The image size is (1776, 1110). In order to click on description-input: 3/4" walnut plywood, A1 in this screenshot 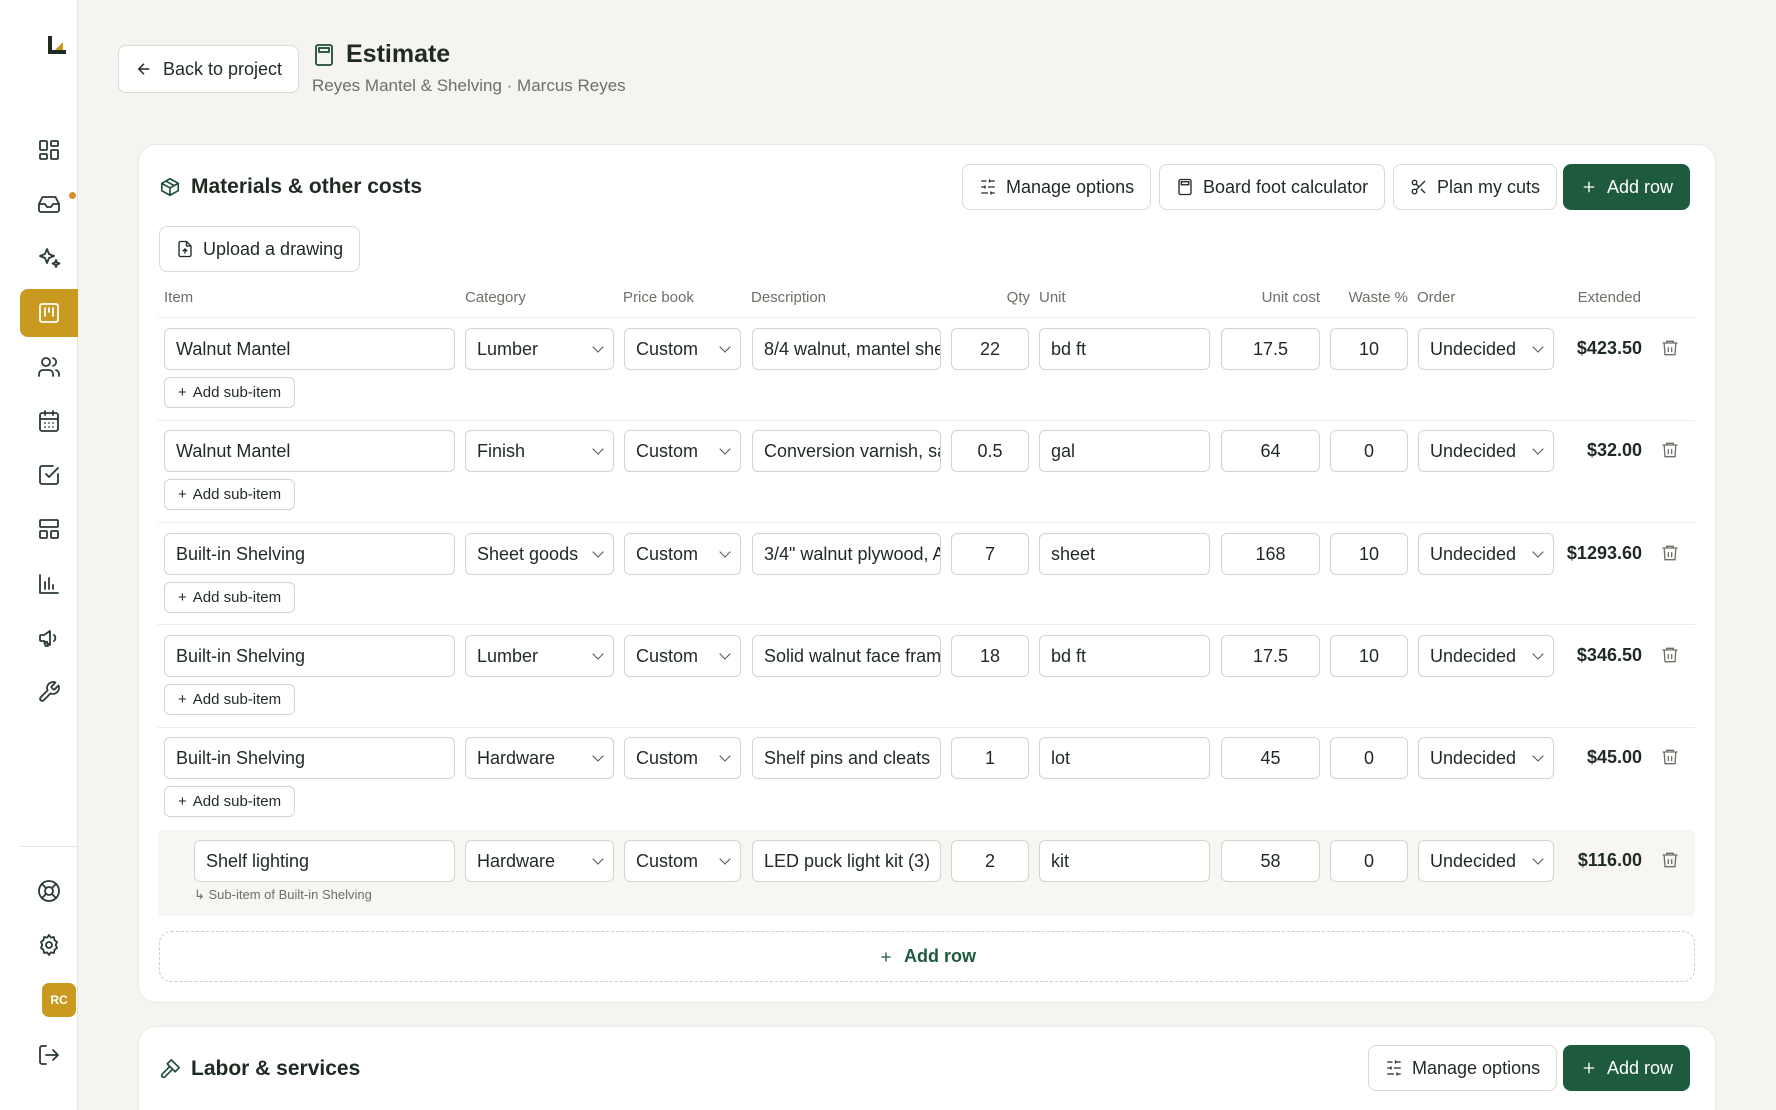, I will do `click(846, 554)`.